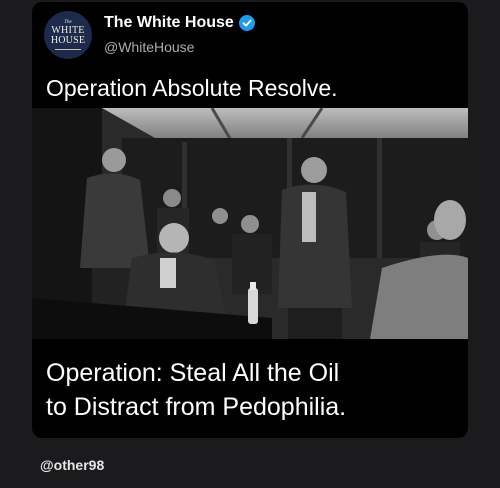 This screenshot has height=488, width=500. What do you see at coordinates (192, 88) in the screenshot?
I see `post-text: Operation Absolute Resolve.` at bounding box center [192, 88].